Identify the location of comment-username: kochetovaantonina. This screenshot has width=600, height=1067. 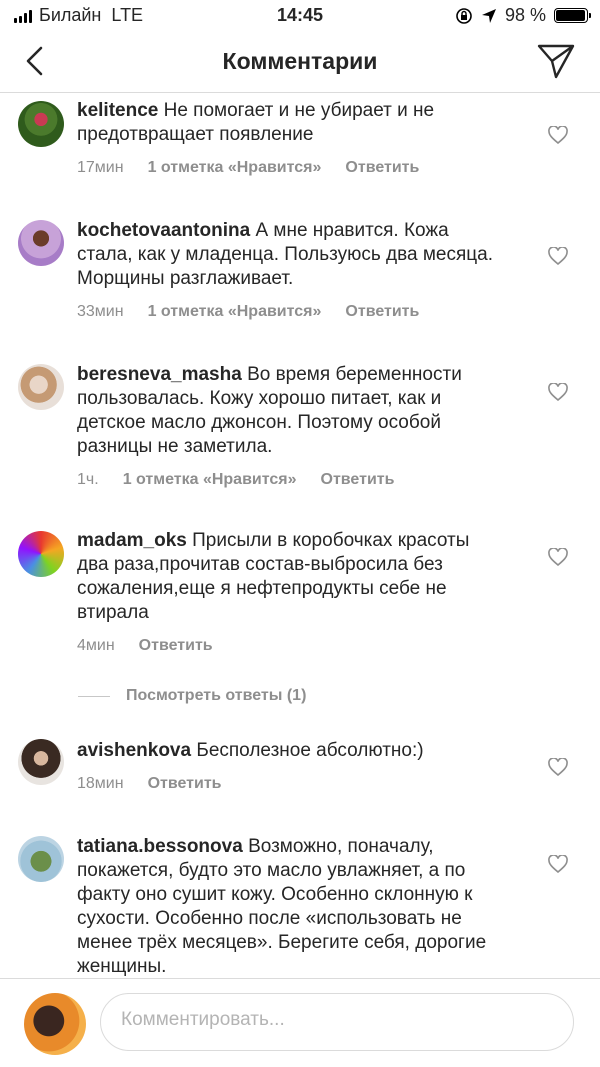
(163, 230).